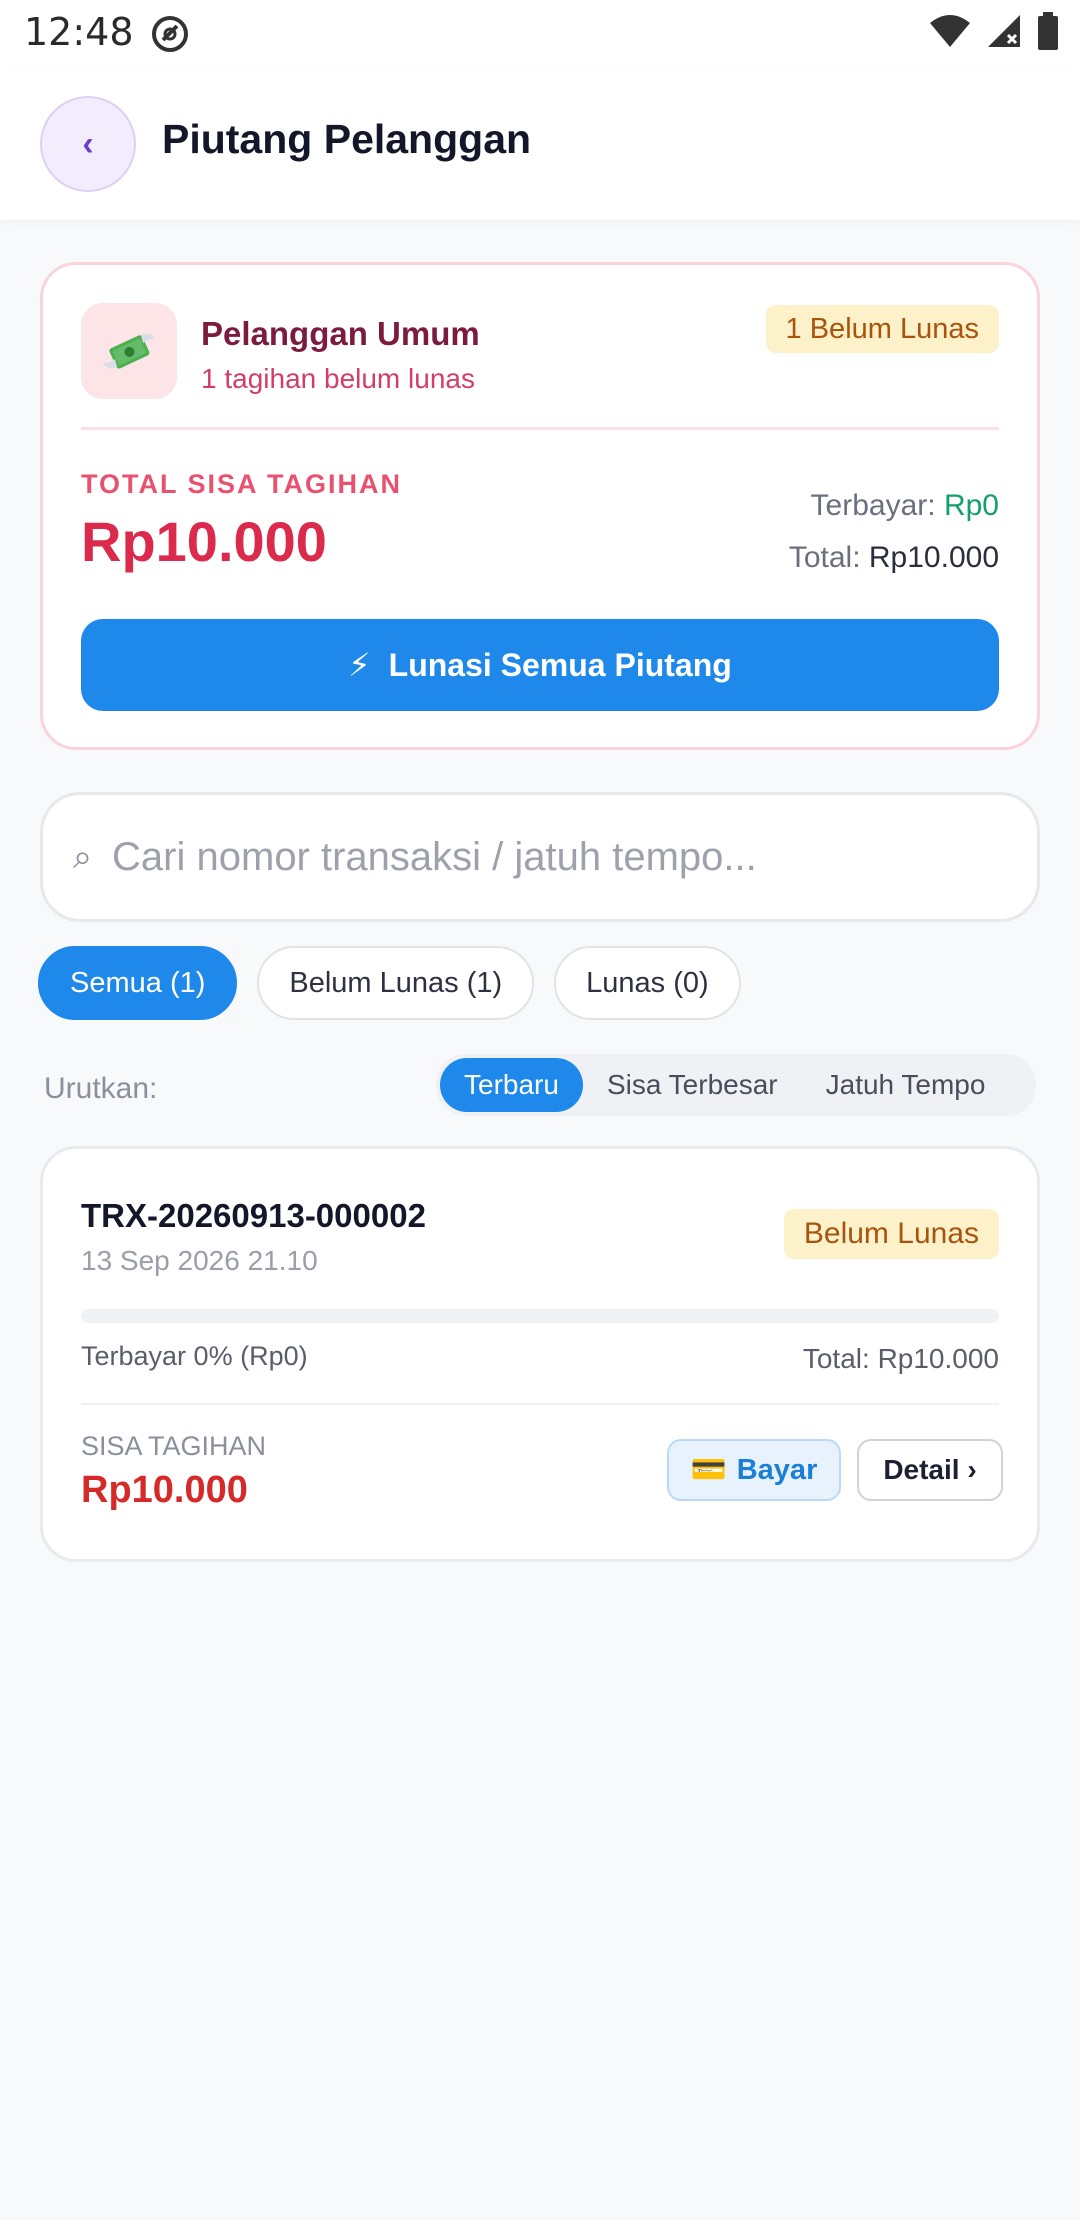 The width and height of the screenshot is (1080, 2220). Describe the element at coordinates (900, 1358) in the screenshot. I see `transaction-total: Total: Rp10.000` at that location.